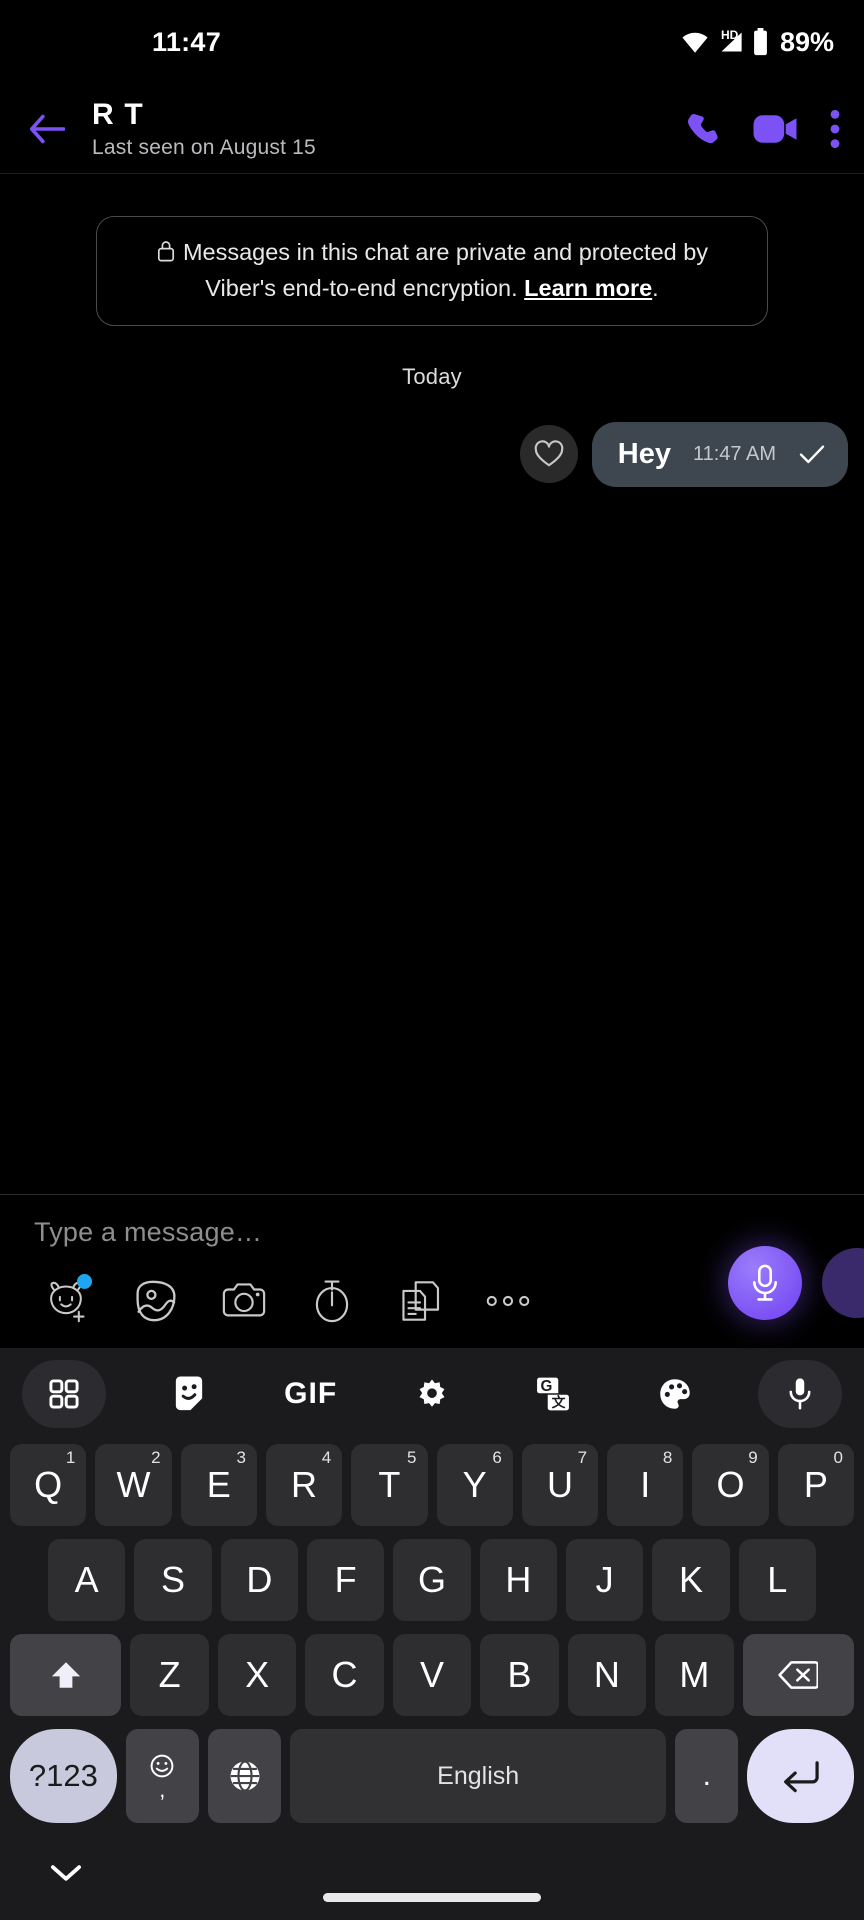 The image size is (864, 1920). What do you see at coordinates (760, 42) in the screenshot?
I see `battery-icon` at bounding box center [760, 42].